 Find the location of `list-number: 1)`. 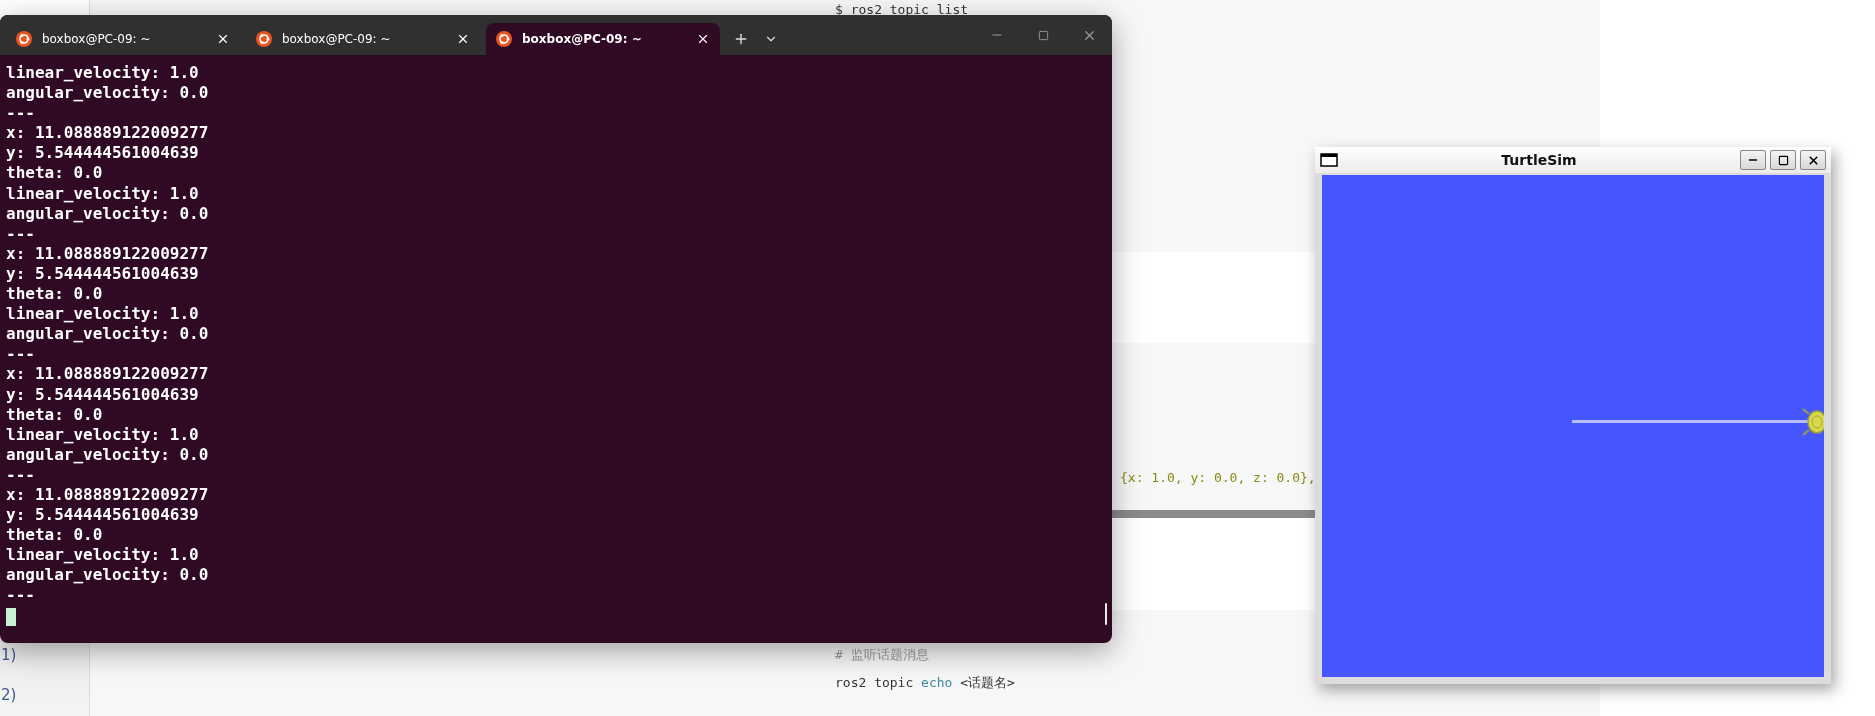

list-number: 1) is located at coordinates (9, 655).